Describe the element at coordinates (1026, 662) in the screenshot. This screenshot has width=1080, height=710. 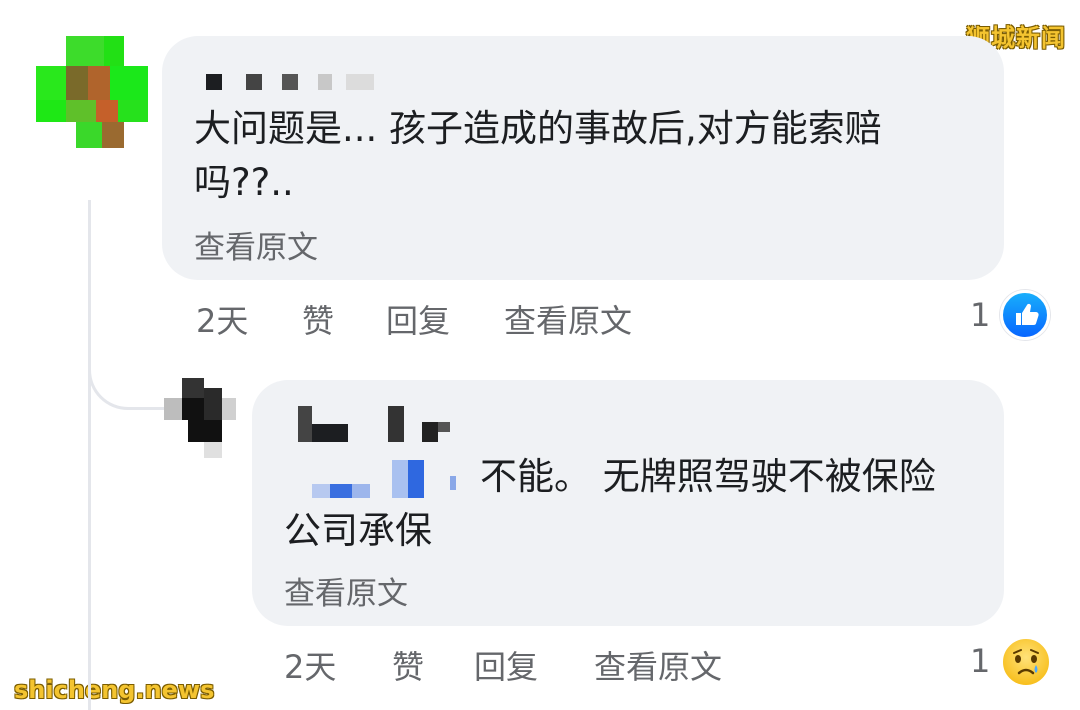
I see `sad-icon` at that location.